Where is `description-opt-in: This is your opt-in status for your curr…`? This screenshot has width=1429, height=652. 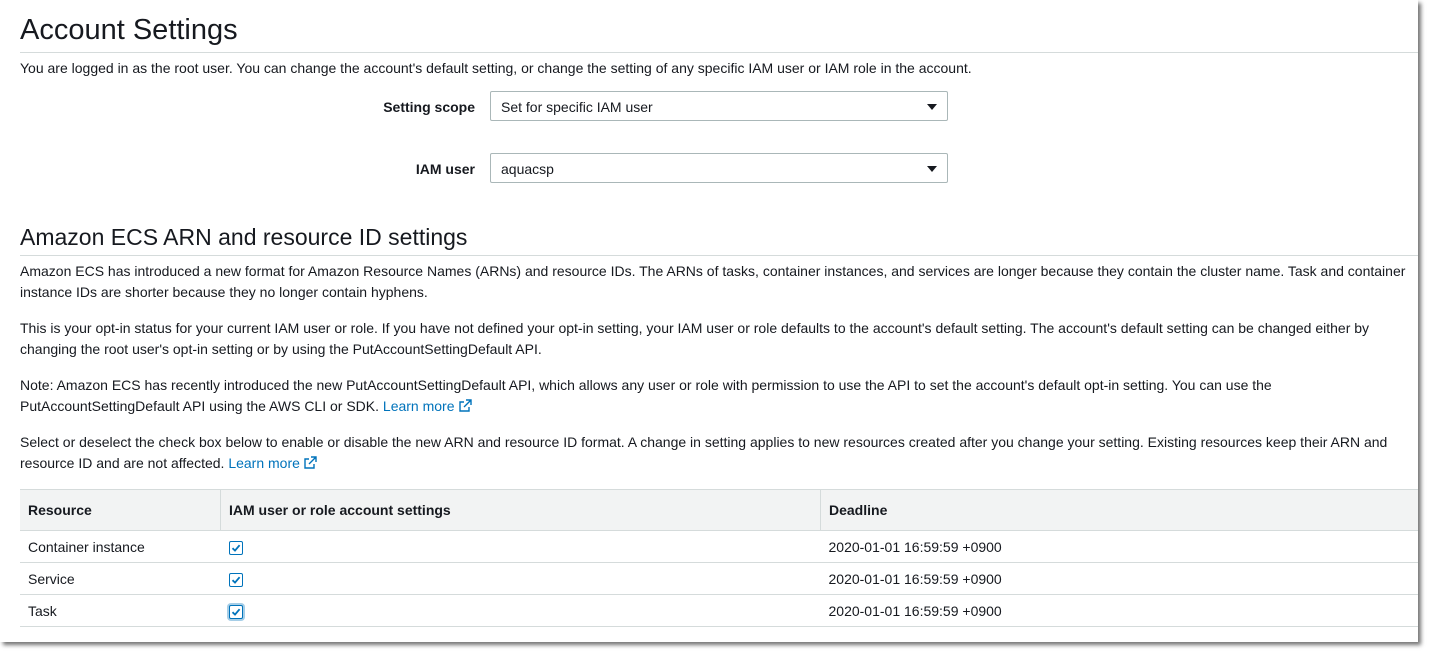
description-opt-in: This is your opt-in status for your curr… is located at coordinates (695, 338).